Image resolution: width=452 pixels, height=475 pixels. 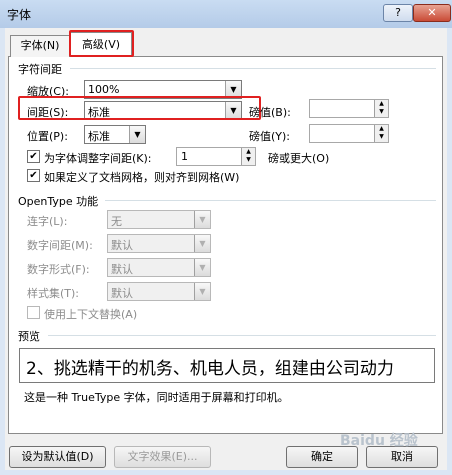 What do you see at coordinates (33, 175) in the screenshot?
I see `grid-checkbox: ✔` at bounding box center [33, 175].